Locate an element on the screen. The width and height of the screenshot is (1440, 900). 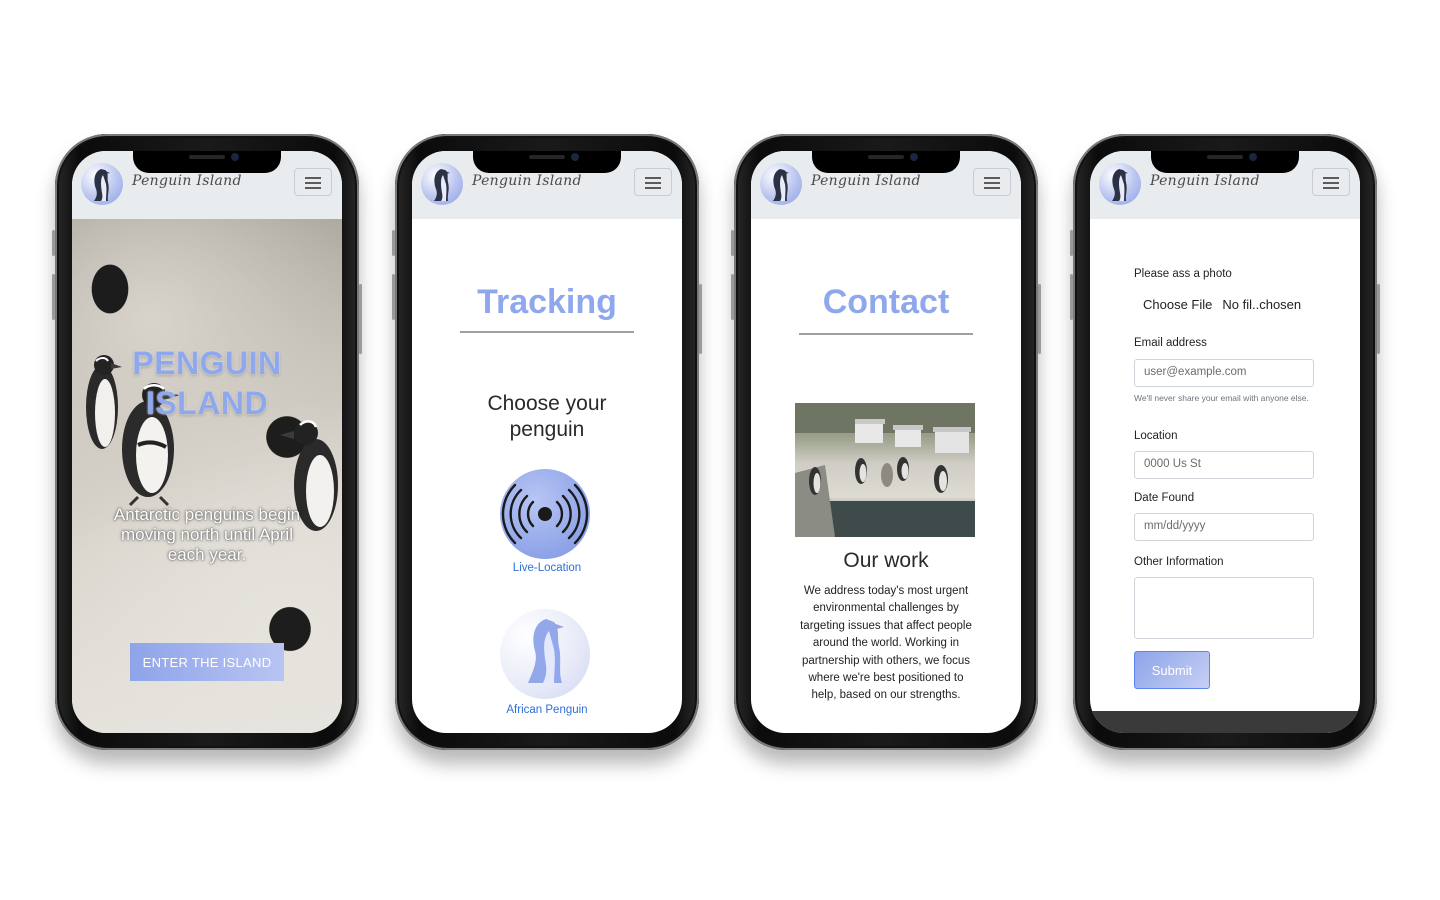
date-field: mm/dd/yyyy is located at coordinates (1224, 527).